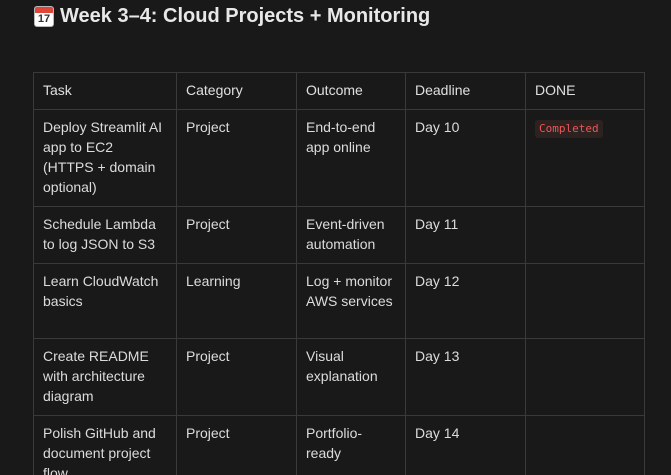 This screenshot has height=475, width=671. I want to click on task-cell: Schedule Lambda to log JSON to S3, so click(105, 235).